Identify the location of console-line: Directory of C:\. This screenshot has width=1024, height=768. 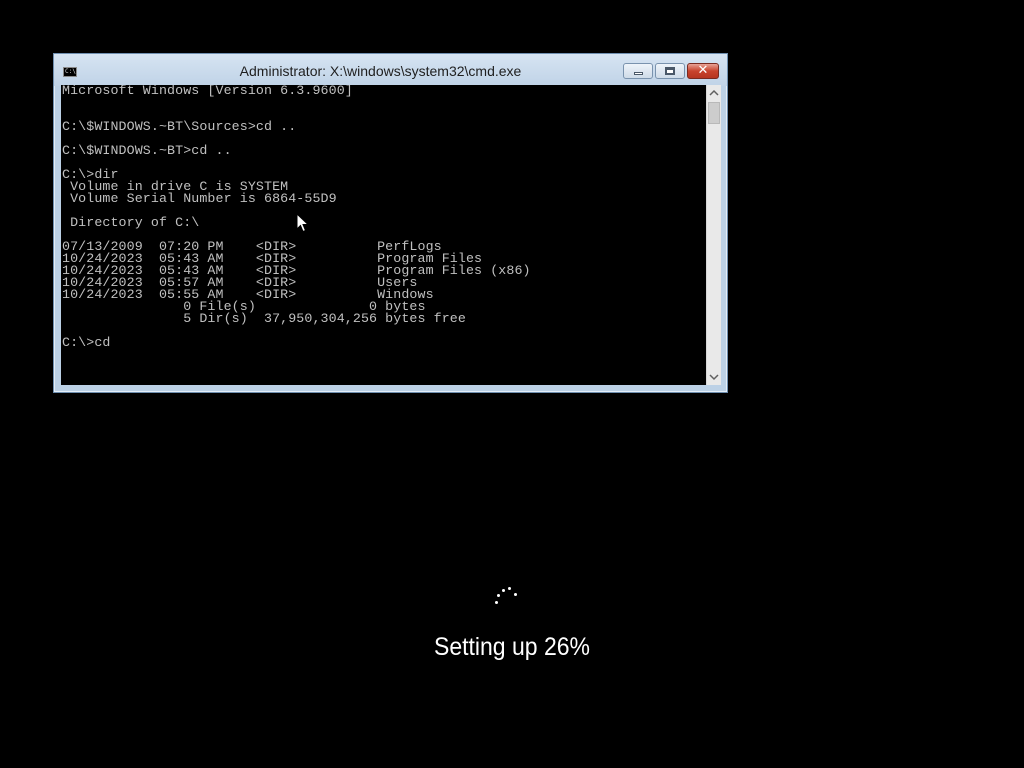
(131, 222).